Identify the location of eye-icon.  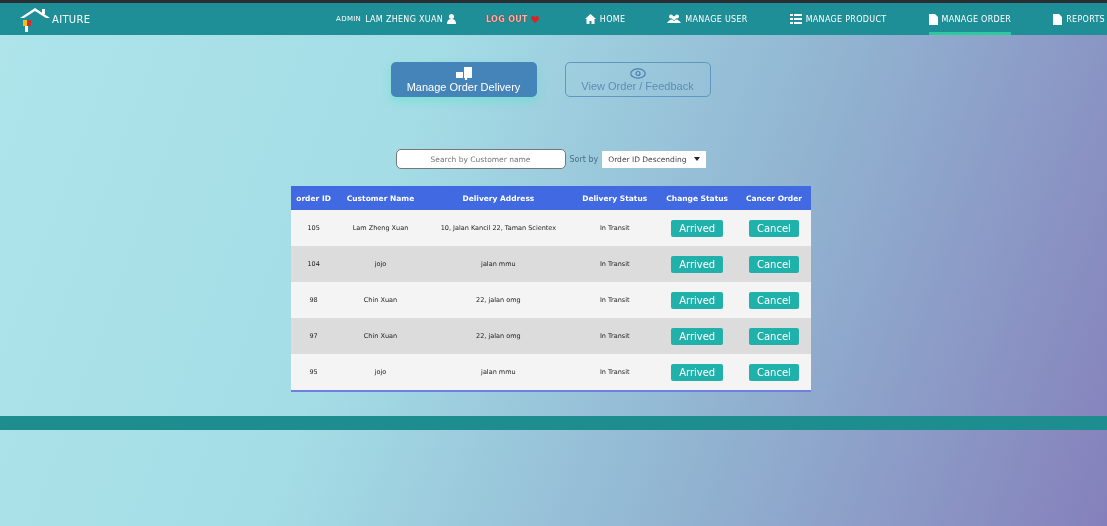
(637, 73).